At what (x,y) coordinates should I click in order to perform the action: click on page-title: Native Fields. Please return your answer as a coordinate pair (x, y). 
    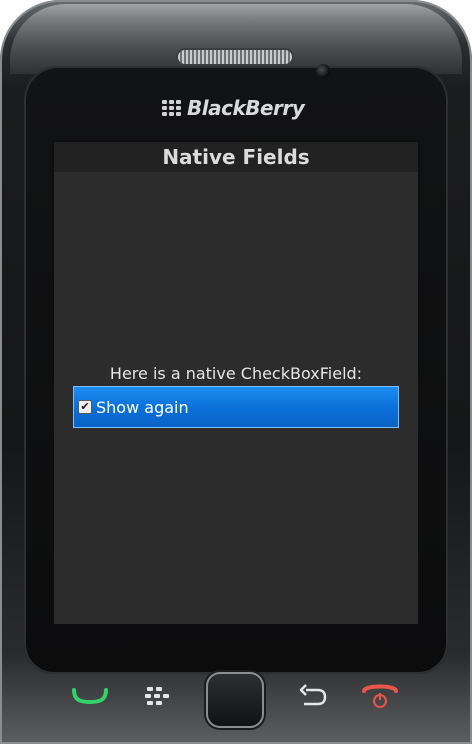
    Looking at the image, I should click on (236, 157).